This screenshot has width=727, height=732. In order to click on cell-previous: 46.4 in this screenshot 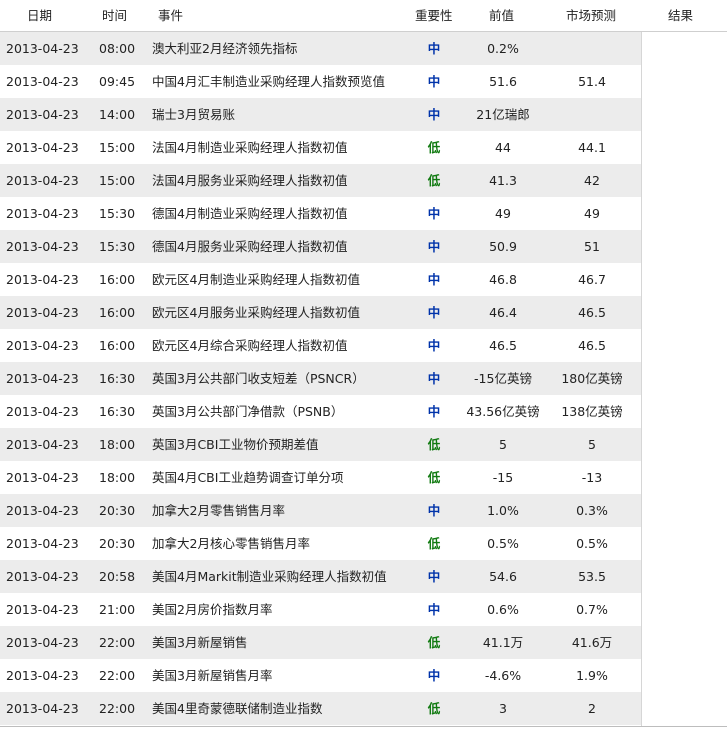, I will do `click(503, 312)`.